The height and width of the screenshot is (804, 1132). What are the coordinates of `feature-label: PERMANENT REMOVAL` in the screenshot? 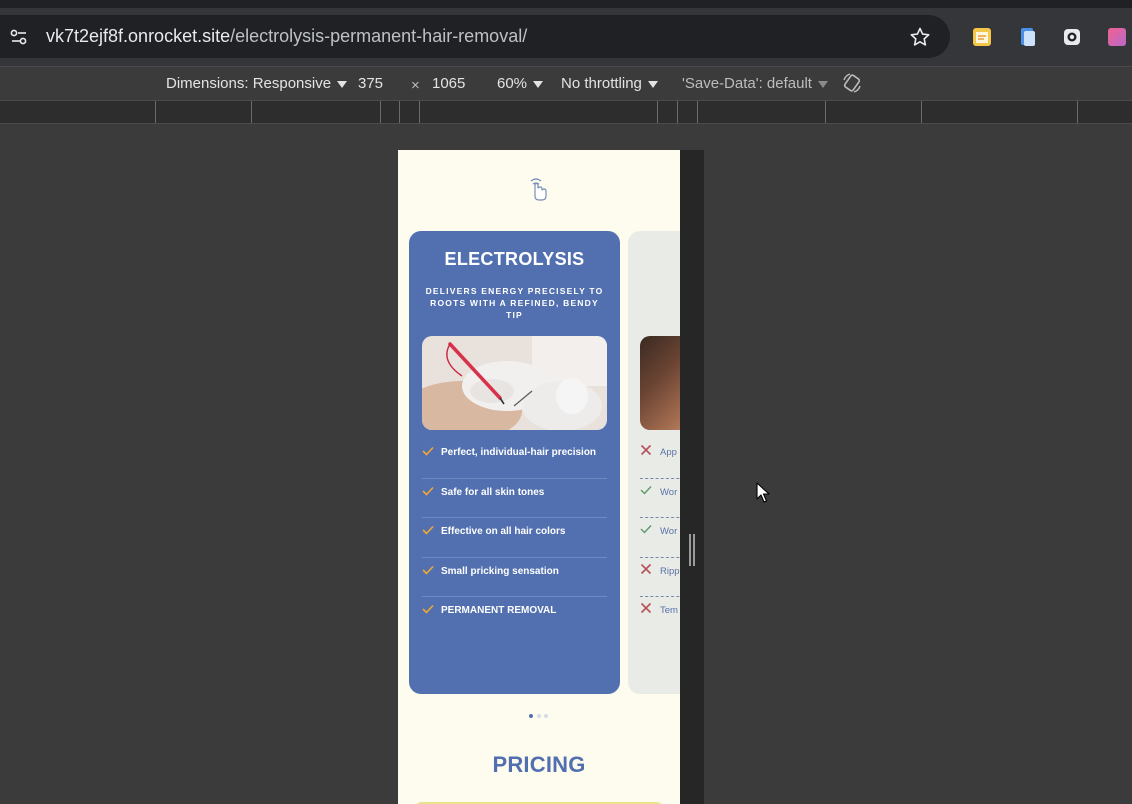 It's located at (499, 611).